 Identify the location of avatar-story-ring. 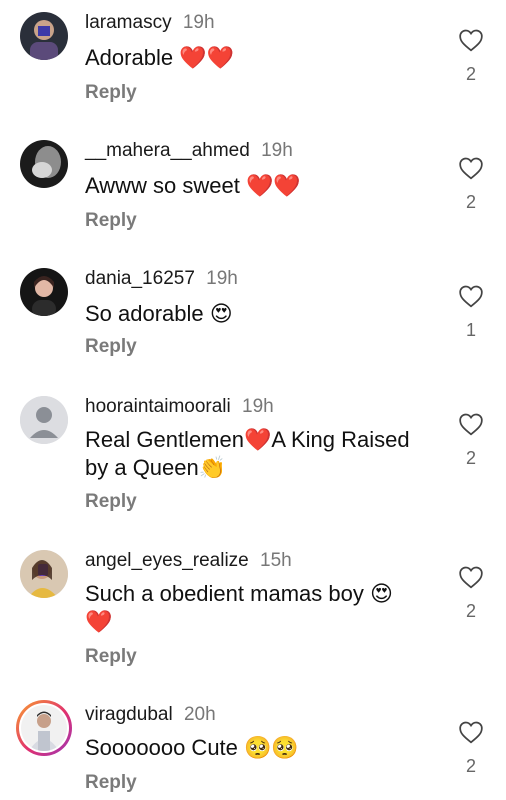
(44, 728).